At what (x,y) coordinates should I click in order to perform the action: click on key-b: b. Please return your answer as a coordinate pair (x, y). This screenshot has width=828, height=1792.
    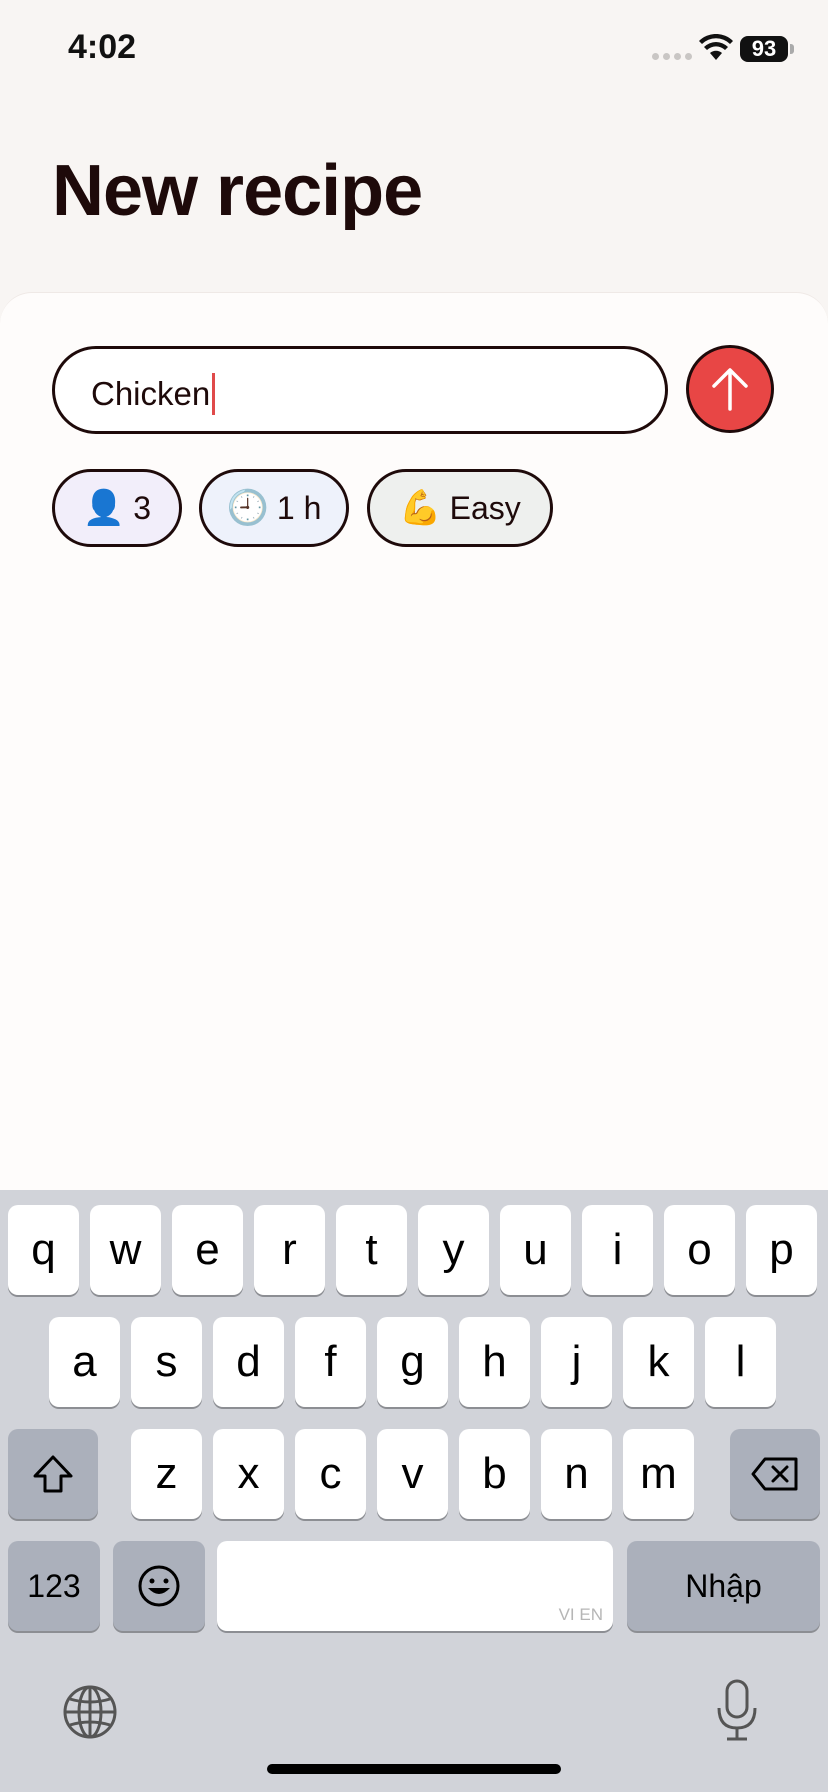
    Looking at the image, I should click on (494, 1474).